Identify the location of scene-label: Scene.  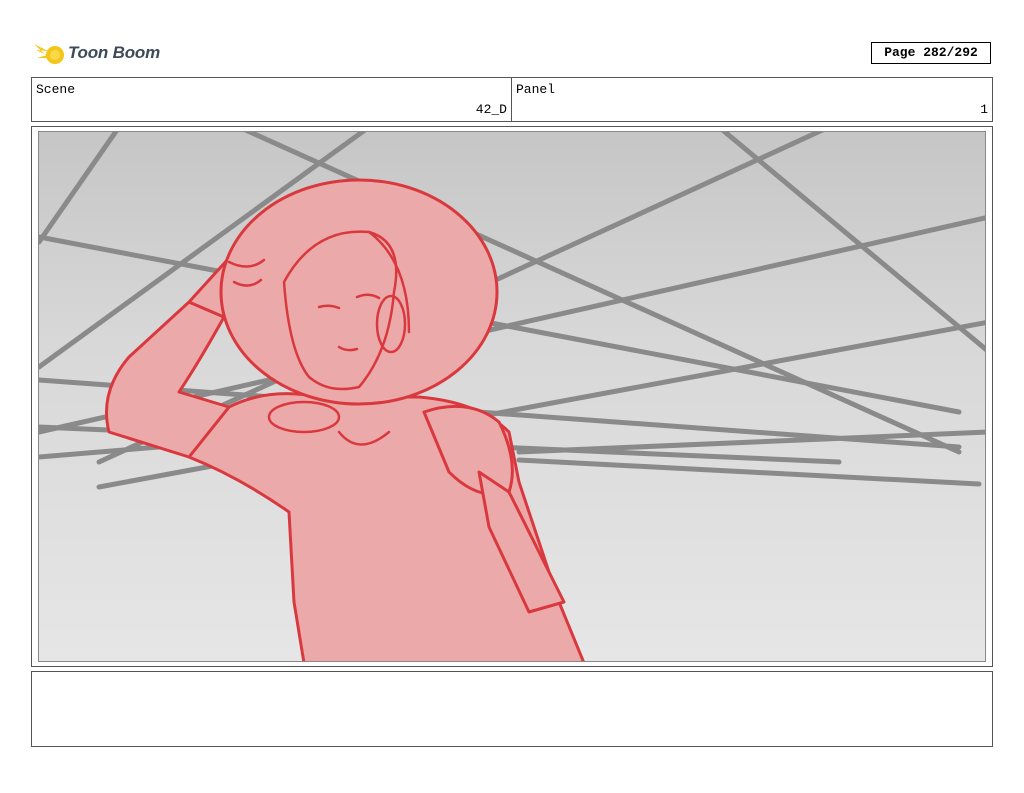
(56, 89).